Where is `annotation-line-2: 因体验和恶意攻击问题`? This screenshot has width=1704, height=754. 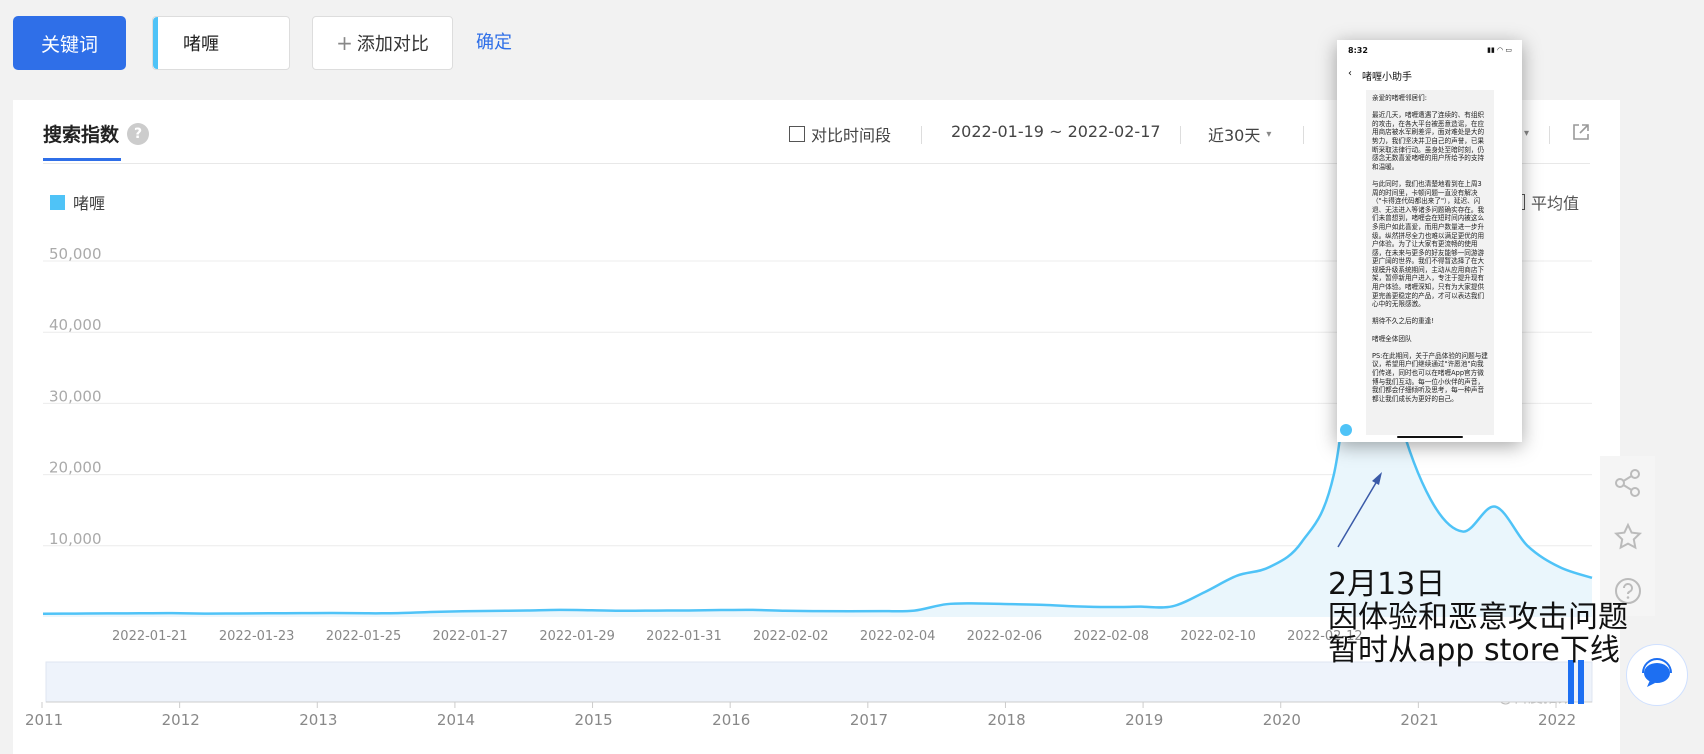 annotation-line-2: 因体验和恶意攻击问题 is located at coordinates (1478, 617).